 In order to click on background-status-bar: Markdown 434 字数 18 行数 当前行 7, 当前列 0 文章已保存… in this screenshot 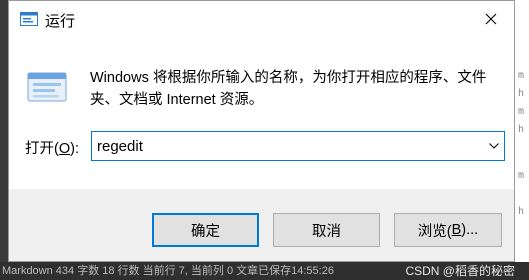, I will do `click(264, 271)`.